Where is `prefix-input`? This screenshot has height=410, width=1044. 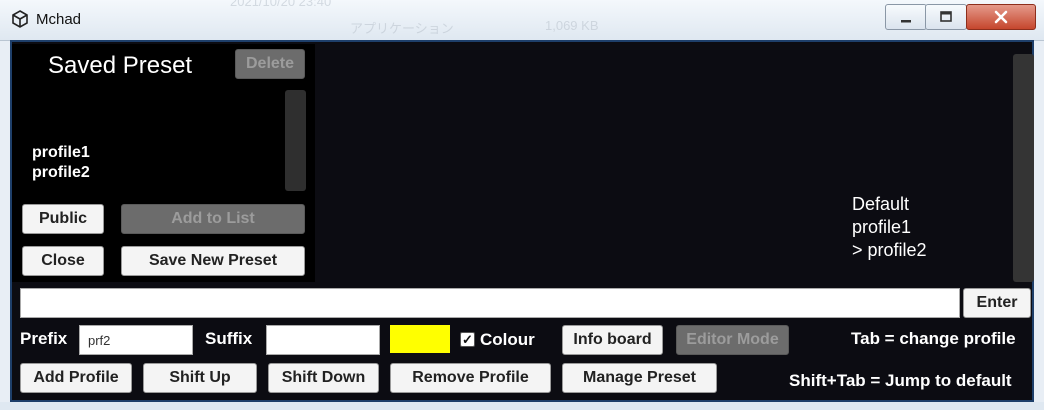 prefix-input is located at coordinates (136, 340).